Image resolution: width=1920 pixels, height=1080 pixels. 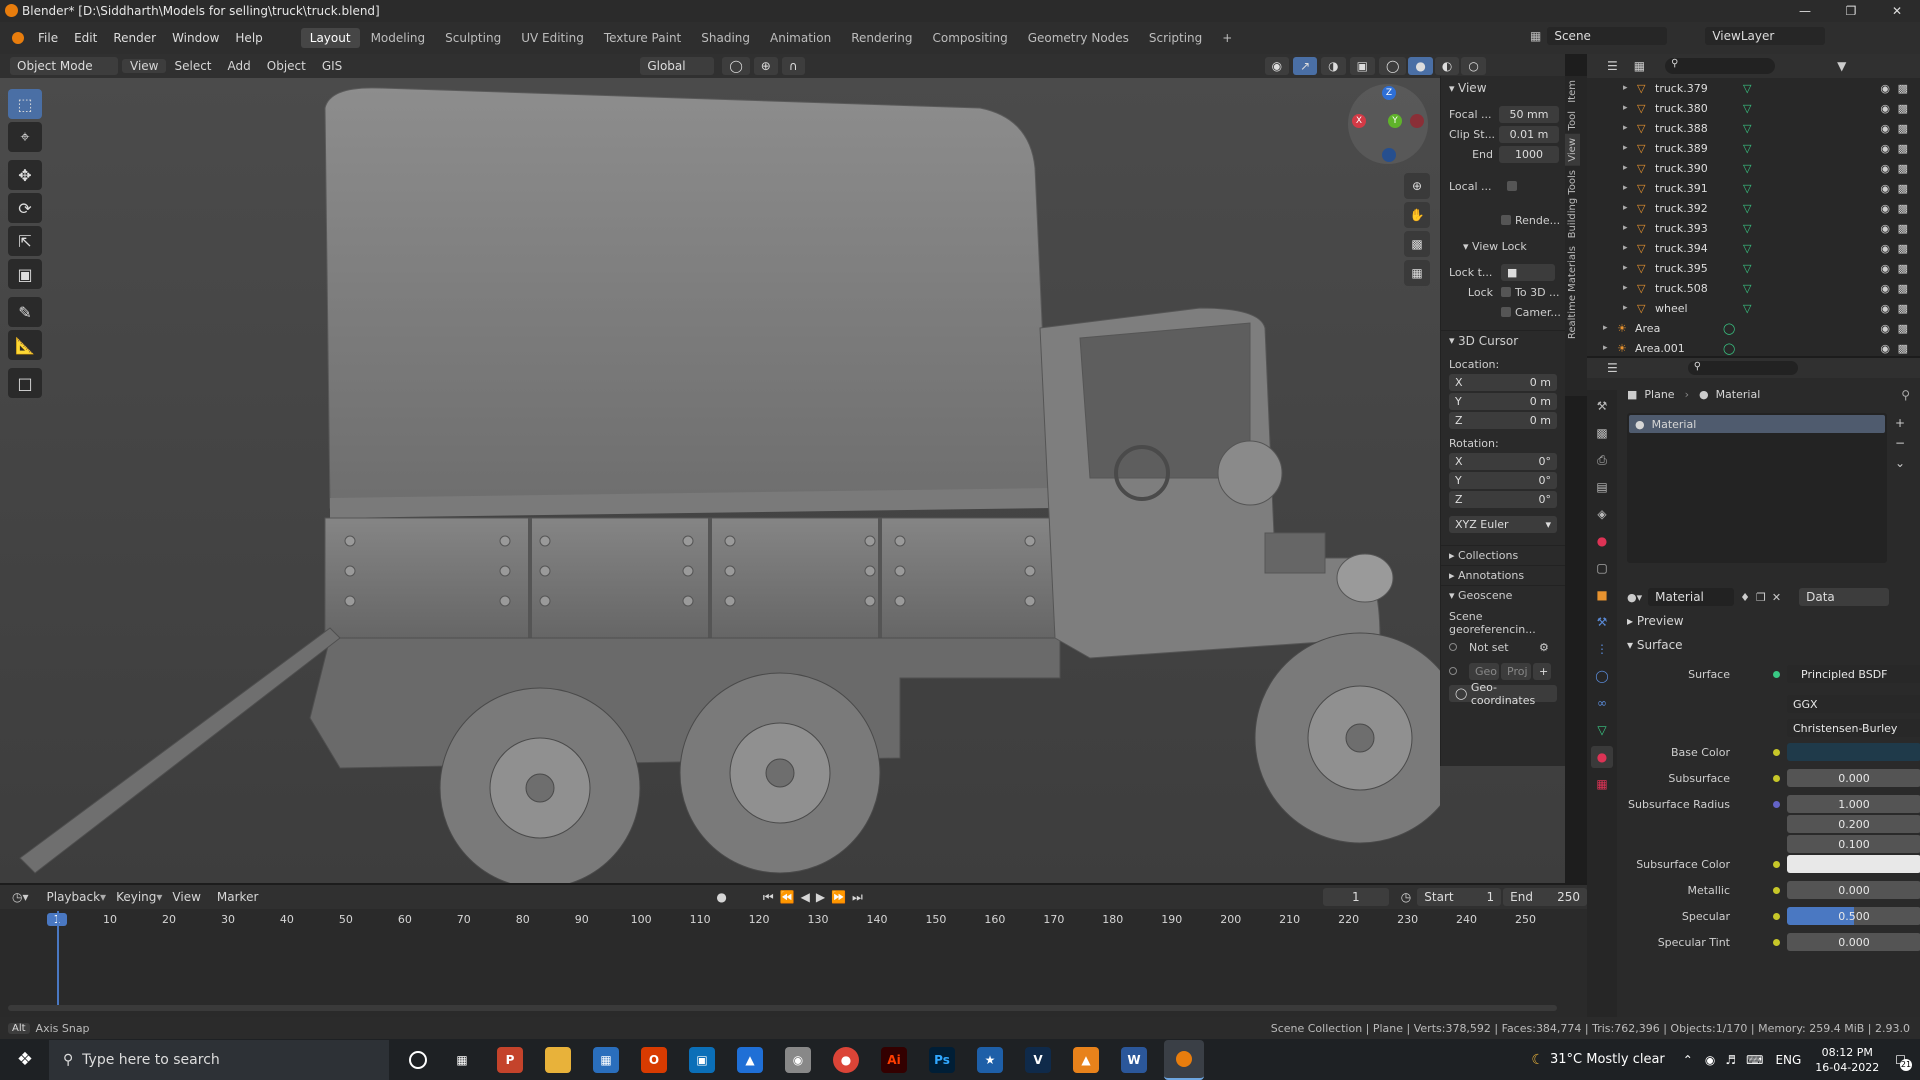 I want to click on timeline-editor-icon: ◷▾, so click(x=20, y=897).